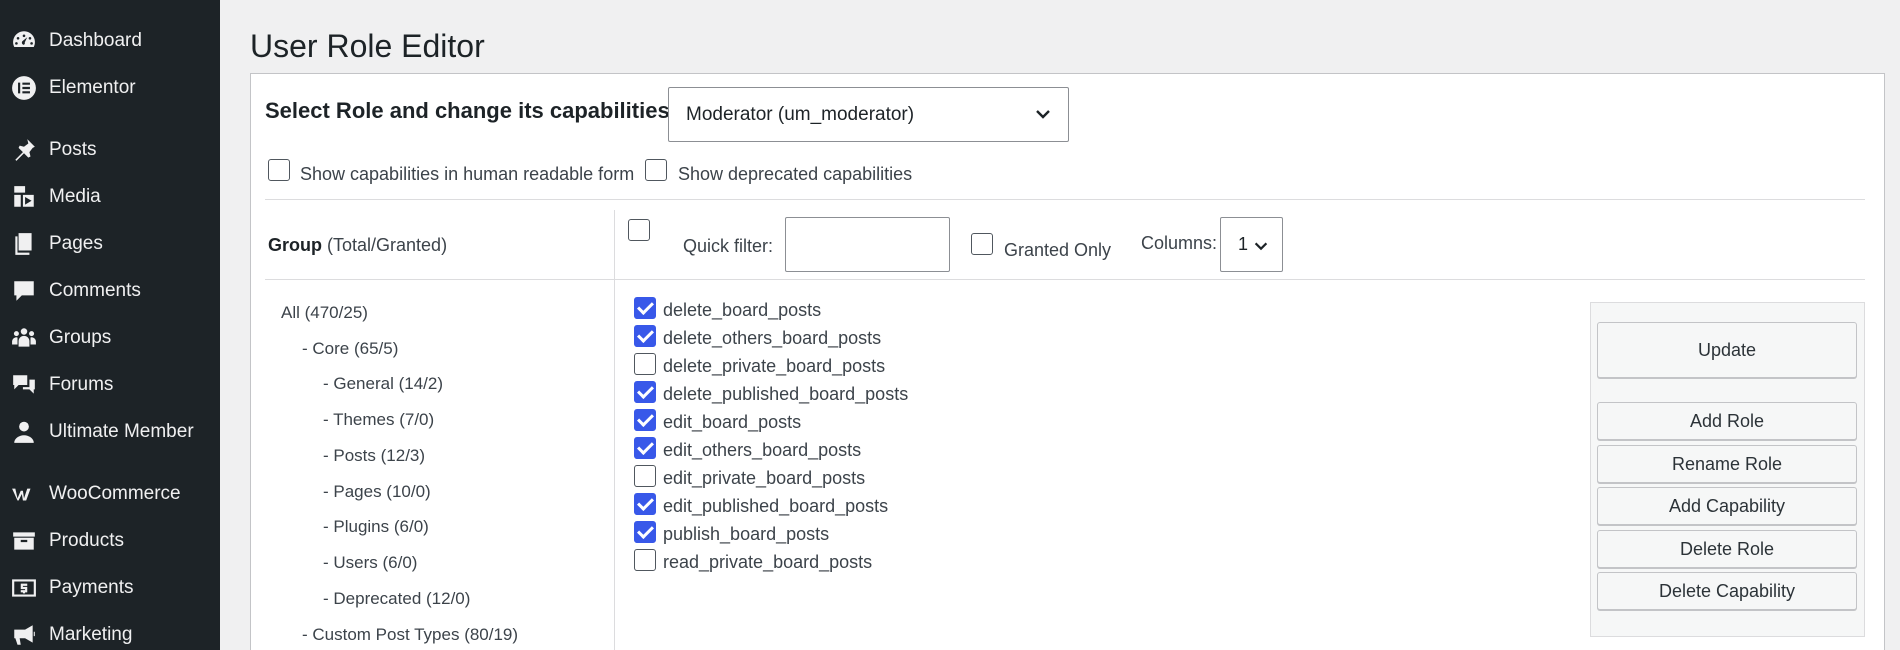 This screenshot has width=1900, height=650. Describe the element at coordinates (115, 493) in the screenshot. I see `sidebar-item-label: WooCommerce` at that location.